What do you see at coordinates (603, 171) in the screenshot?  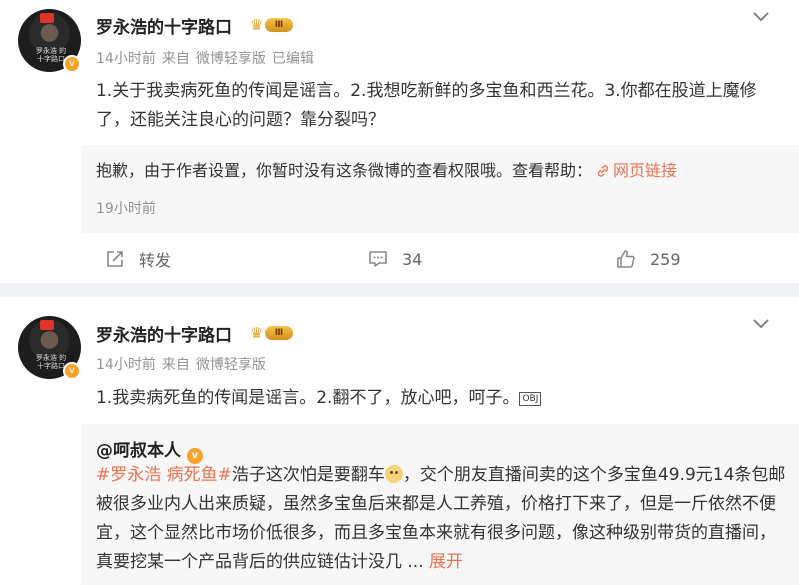 I see `link-icon` at bounding box center [603, 171].